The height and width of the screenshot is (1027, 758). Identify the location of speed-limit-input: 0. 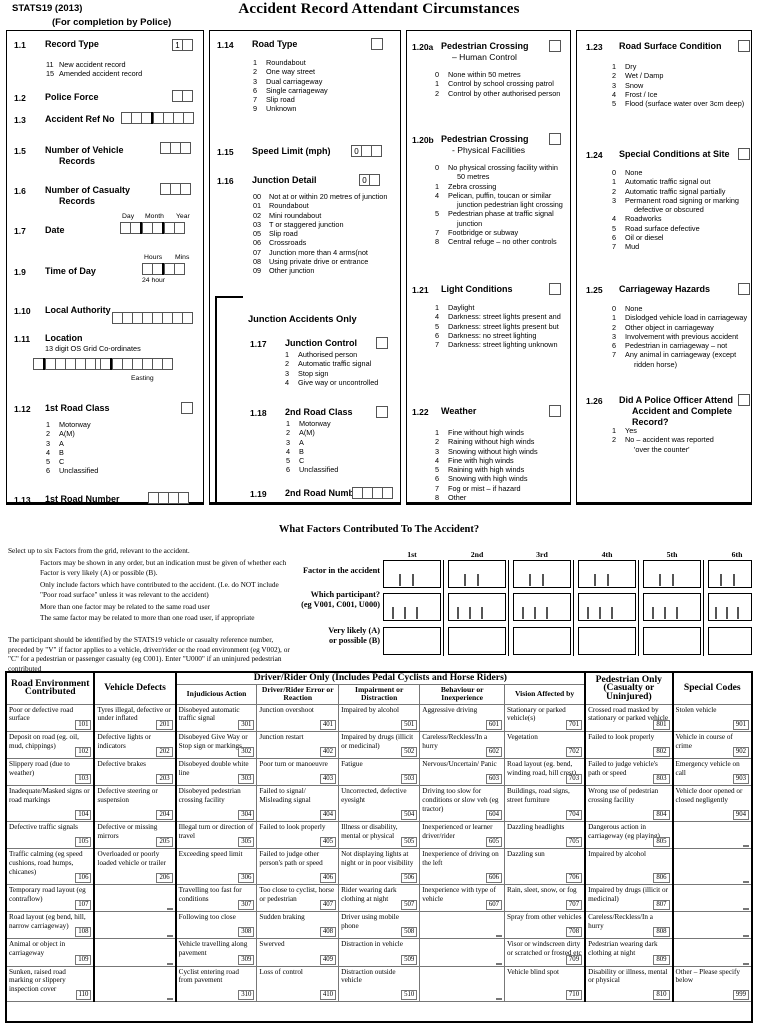
(366, 151).